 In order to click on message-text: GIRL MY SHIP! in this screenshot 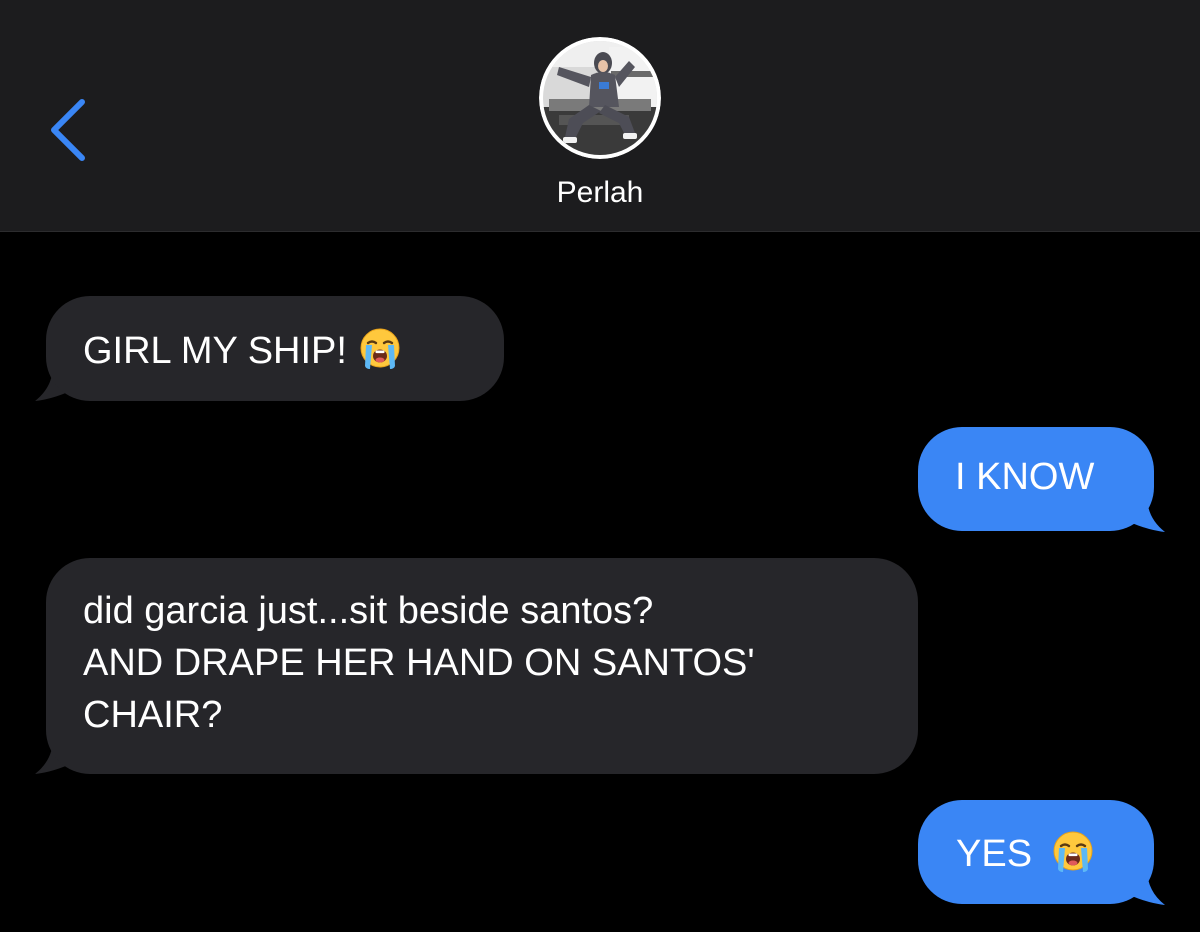, I will do `click(215, 351)`.